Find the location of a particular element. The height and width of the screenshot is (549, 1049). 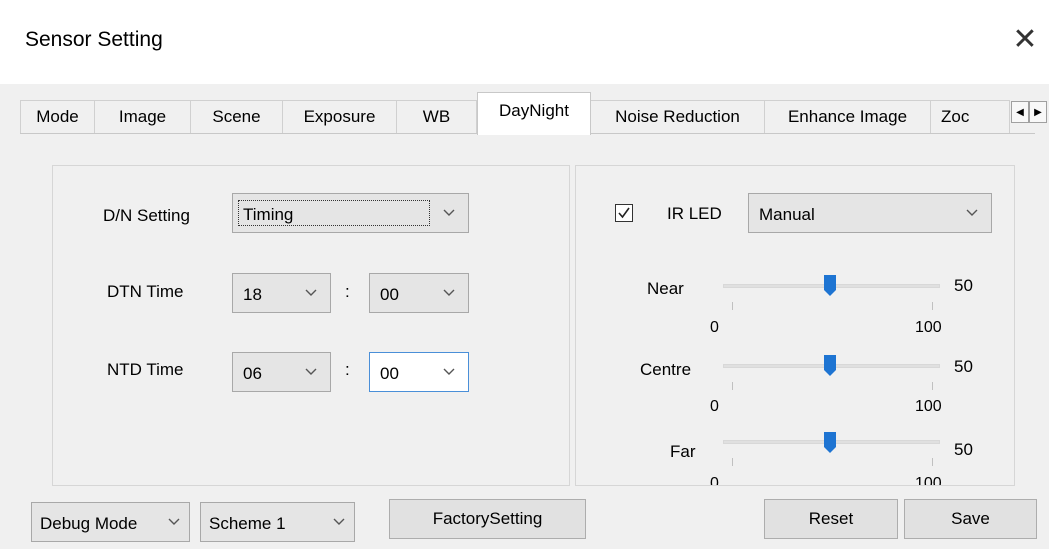

irled-checkbox is located at coordinates (624, 213).